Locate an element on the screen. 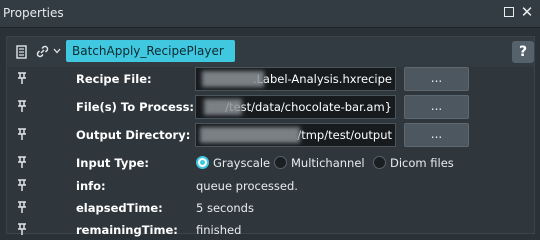 This screenshot has width=540, height=240. elapsed-time-label: elapsedTime: is located at coordinates (119, 208).